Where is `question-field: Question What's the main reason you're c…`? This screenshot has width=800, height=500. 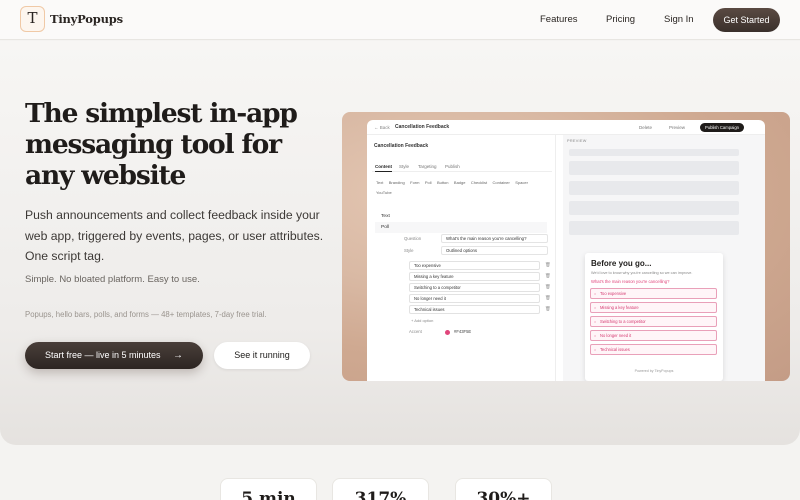 question-field: Question What's the main reason you're c… is located at coordinates (476, 239).